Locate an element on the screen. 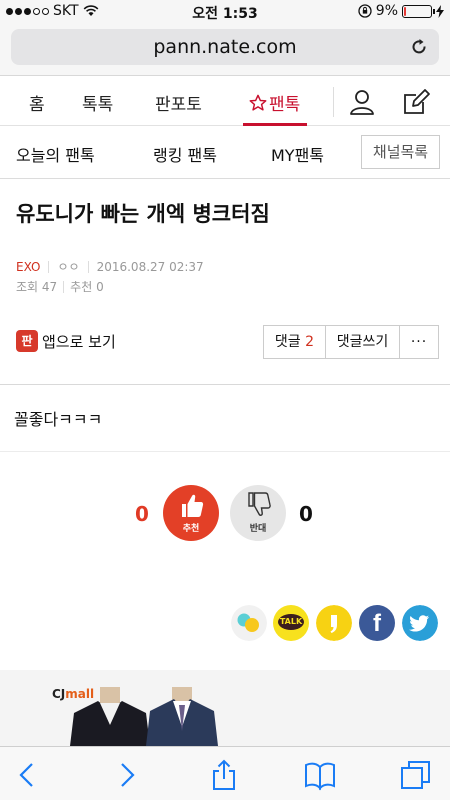 The height and width of the screenshot is (800, 450). share-icon is located at coordinates (224, 775).